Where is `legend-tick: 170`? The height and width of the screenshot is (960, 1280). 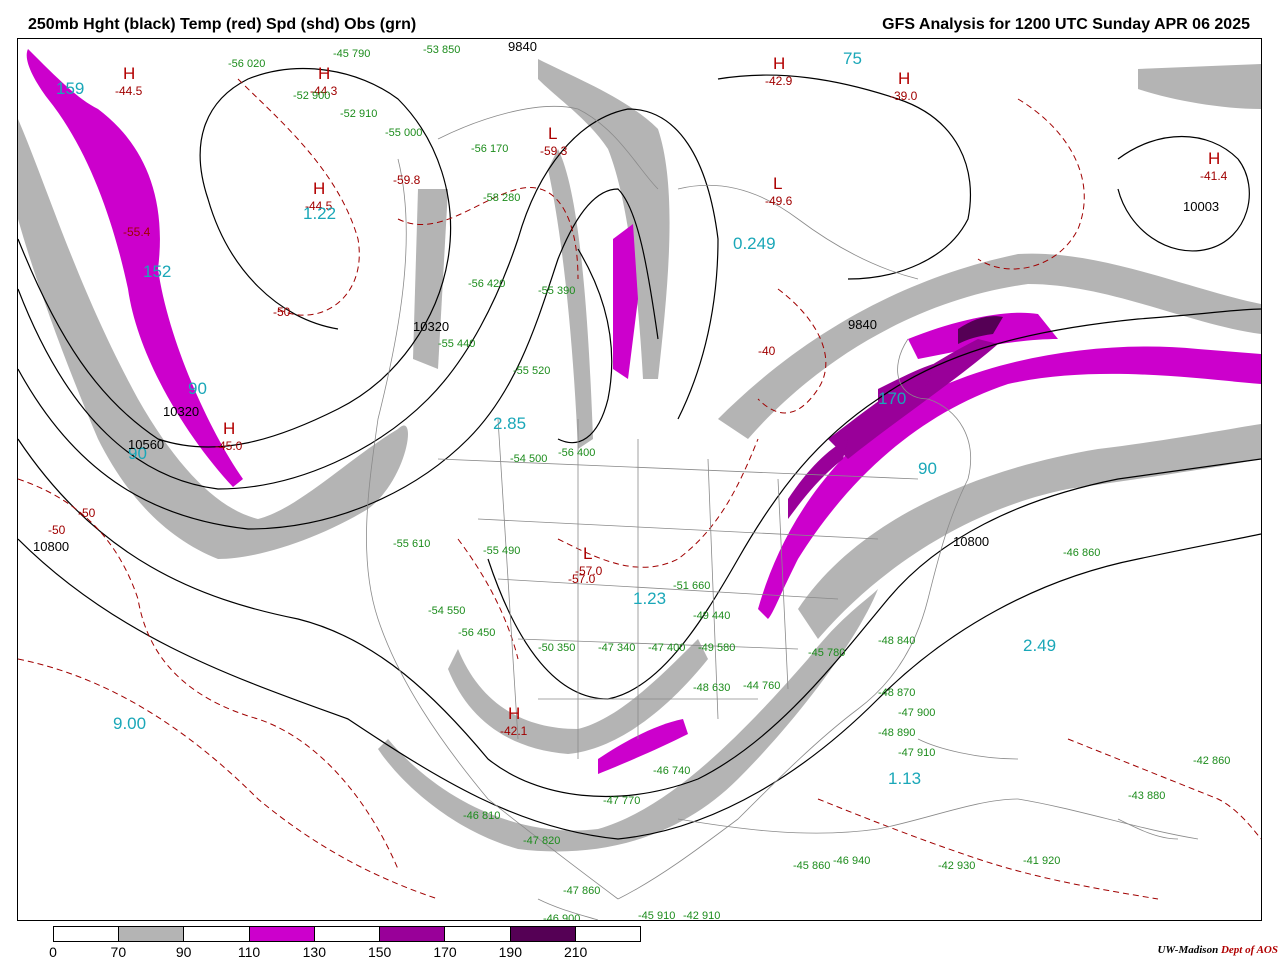 legend-tick: 170 is located at coordinates (445, 952).